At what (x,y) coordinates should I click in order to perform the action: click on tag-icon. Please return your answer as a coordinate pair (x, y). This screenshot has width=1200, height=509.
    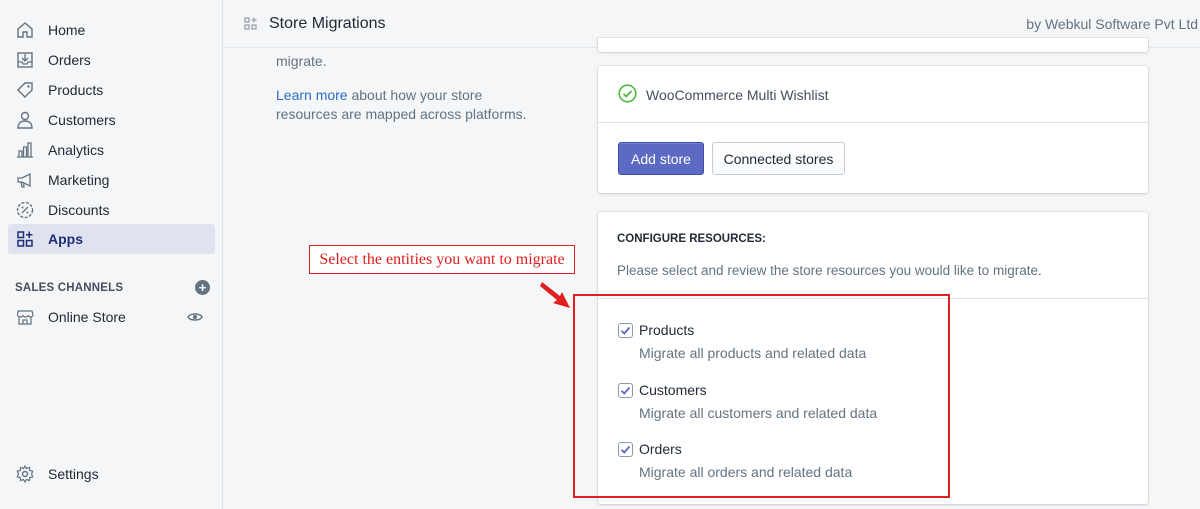
    Looking at the image, I should click on (25, 90).